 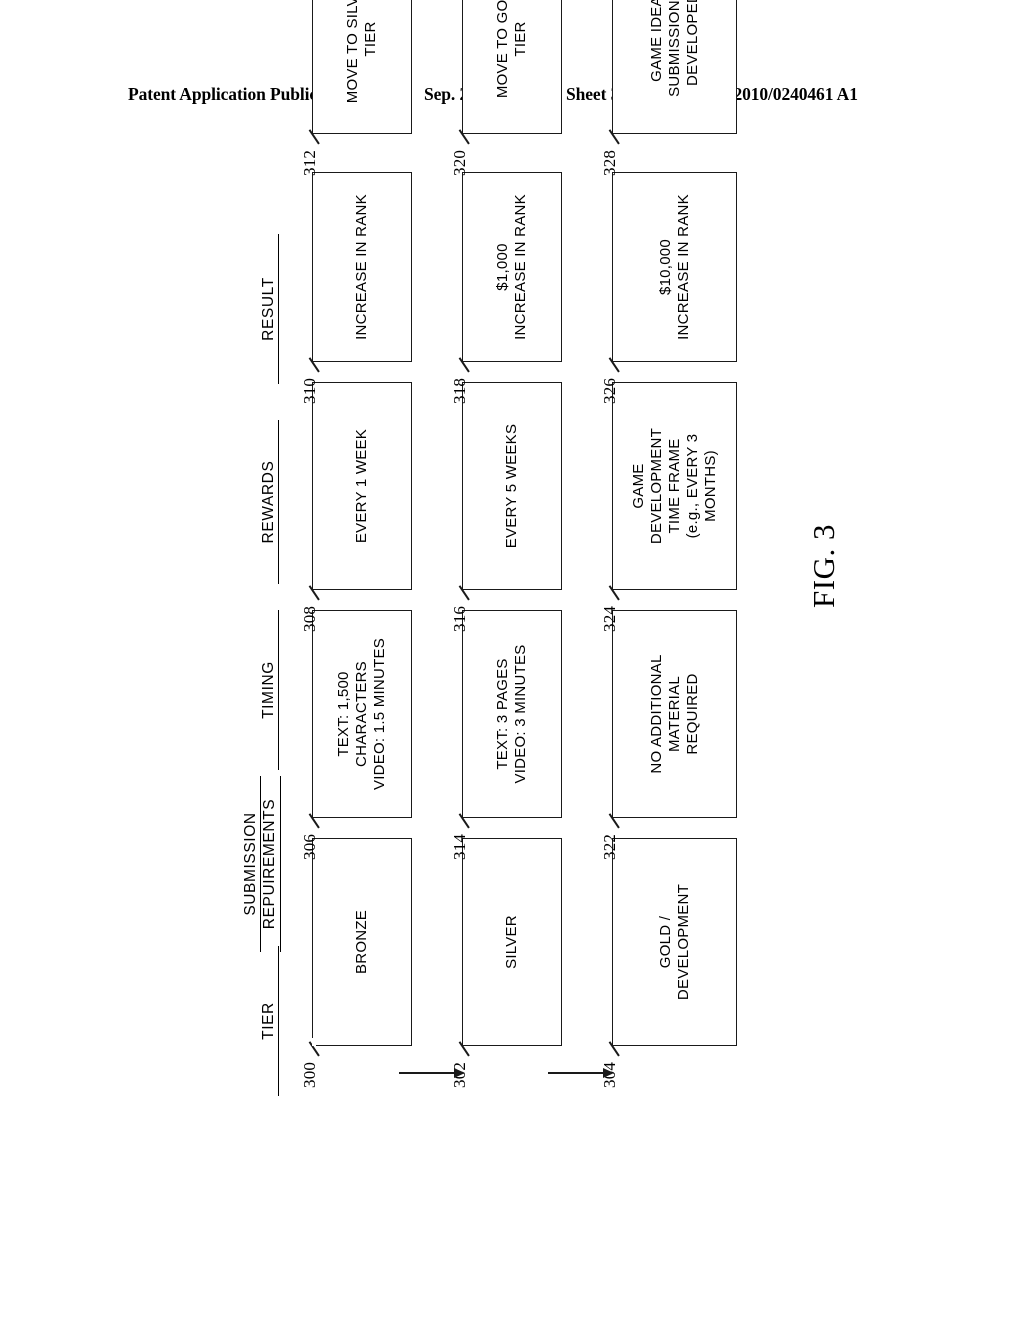 What do you see at coordinates (823, 566) in the screenshot?
I see `figure-caption: FIG. 3` at bounding box center [823, 566].